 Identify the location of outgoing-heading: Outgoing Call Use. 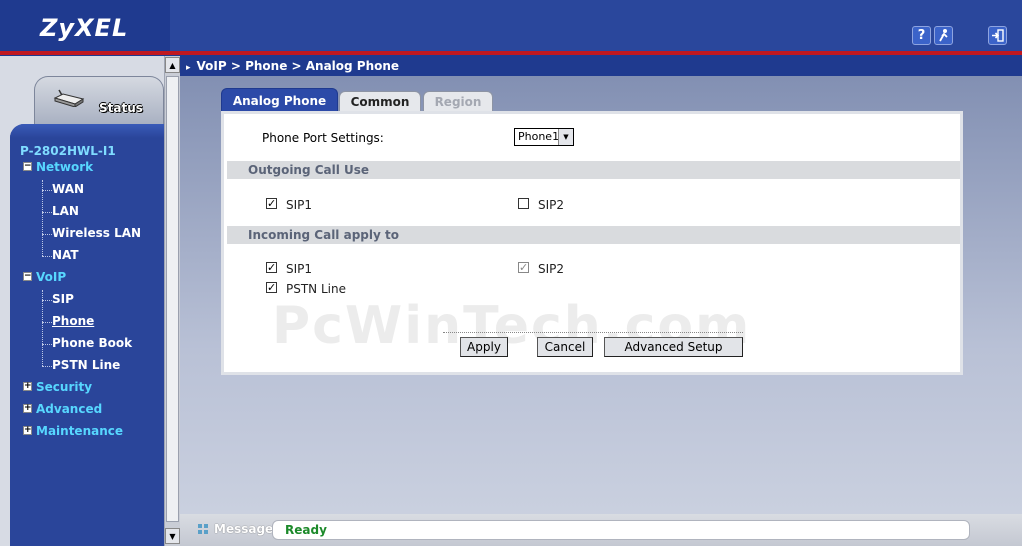
(593, 170).